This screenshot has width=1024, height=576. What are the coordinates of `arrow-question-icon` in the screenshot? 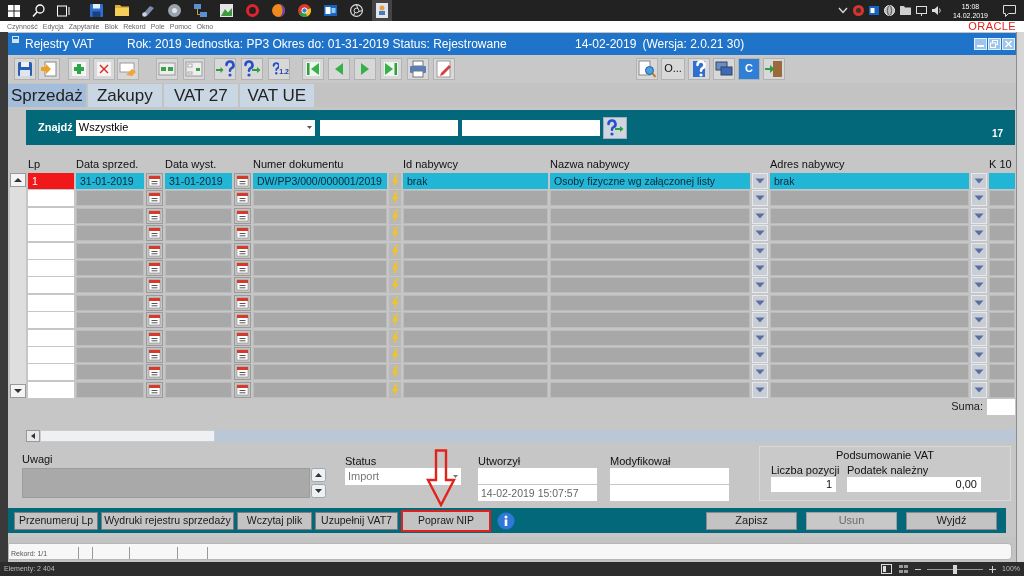 It's located at (225, 69).